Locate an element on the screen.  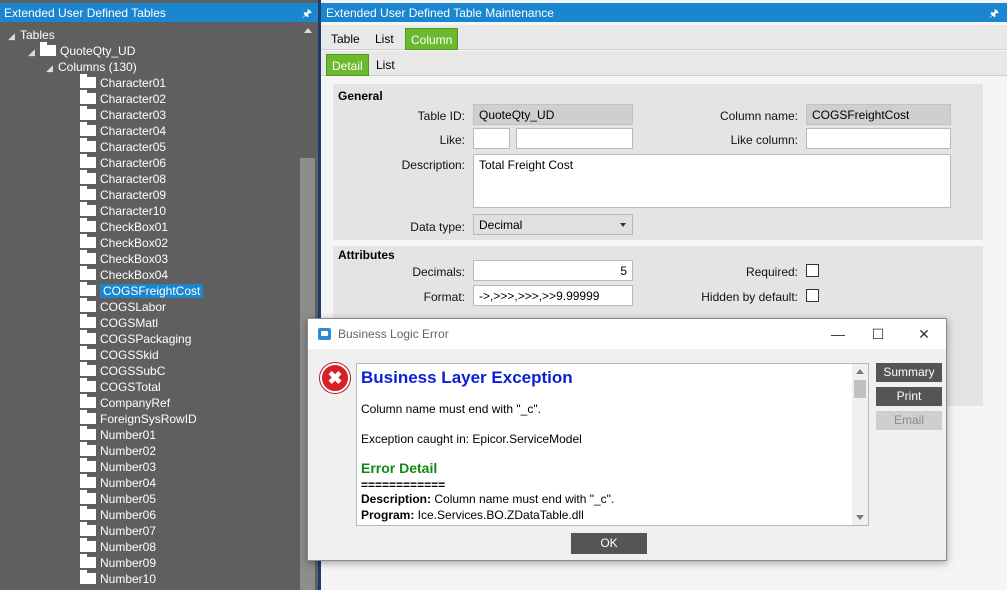
tree-item-column: Number10 is located at coordinates (118, 578).